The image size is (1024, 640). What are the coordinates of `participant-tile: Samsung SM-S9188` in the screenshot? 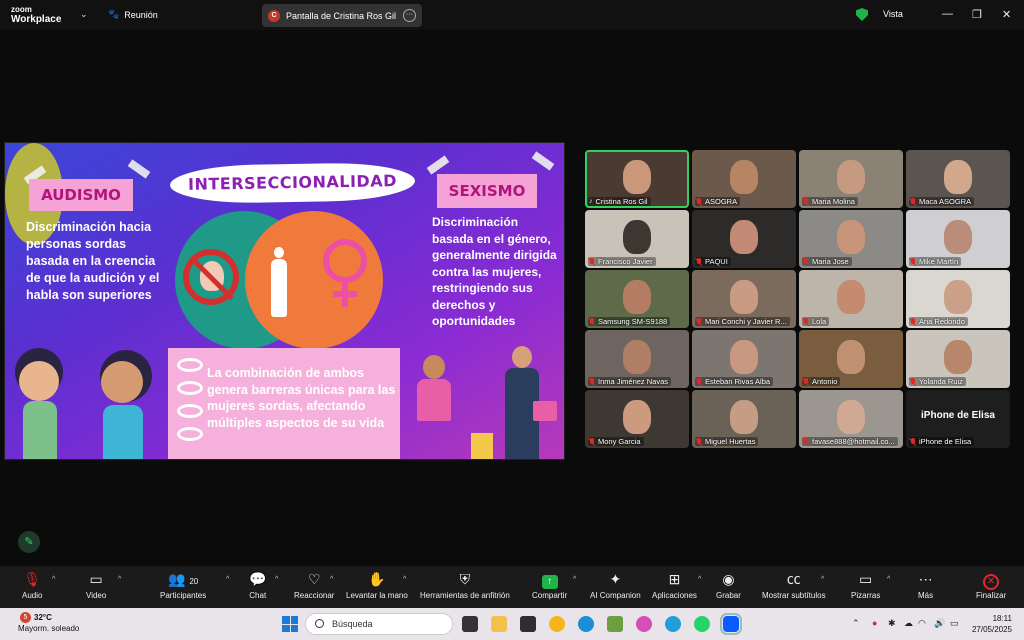 It's located at (637, 299).